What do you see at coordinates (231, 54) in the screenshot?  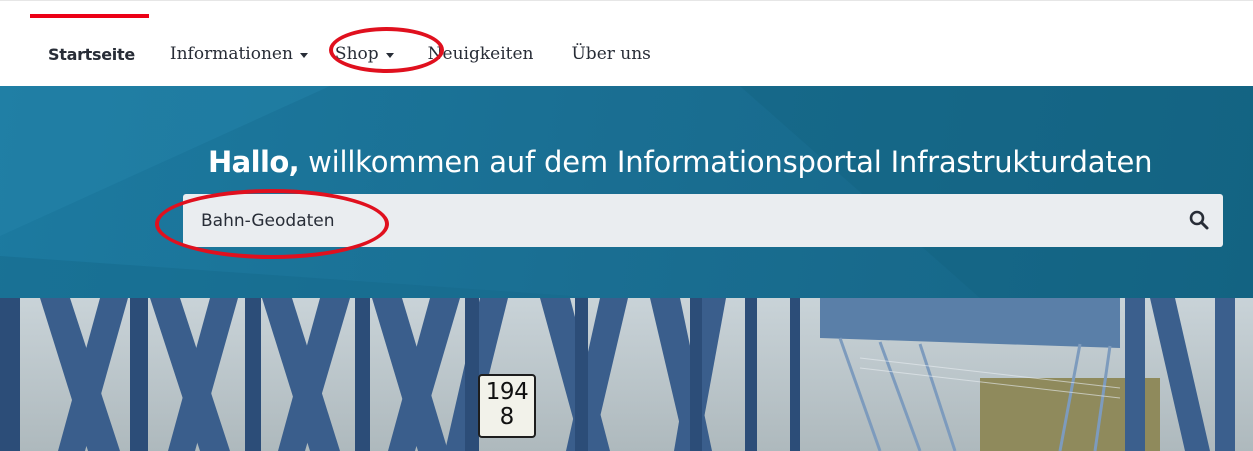 I see `nav-item-label: Informationen` at bounding box center [231, 54].